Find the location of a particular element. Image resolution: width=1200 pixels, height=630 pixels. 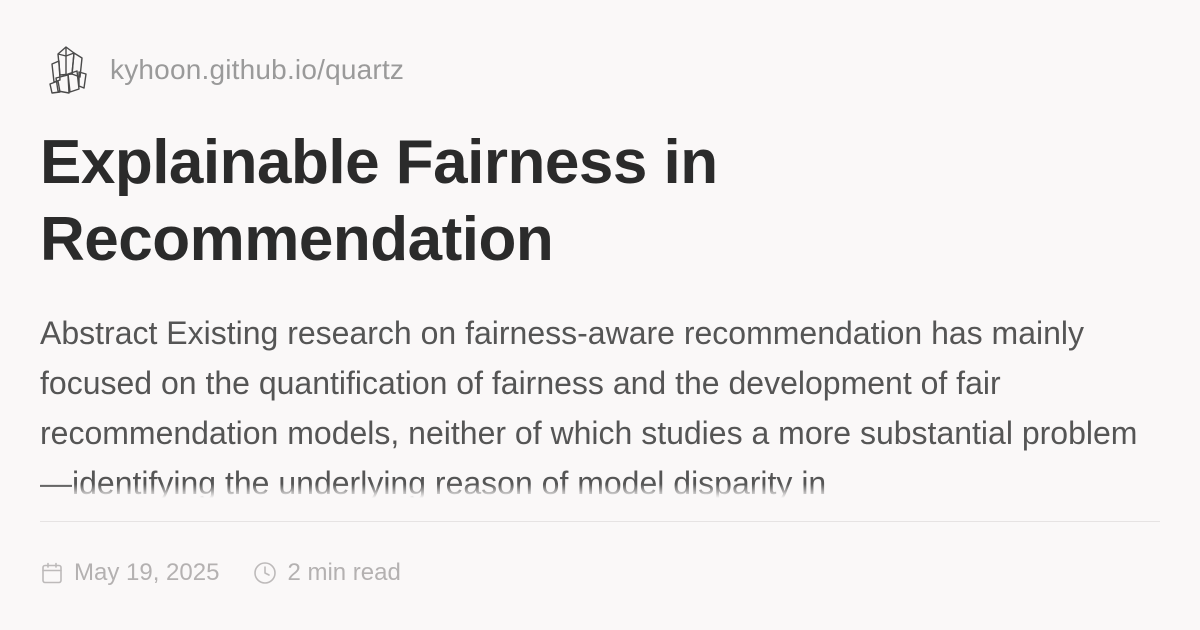

read-time-item: 2 min read is located at coordinates (327, 573).